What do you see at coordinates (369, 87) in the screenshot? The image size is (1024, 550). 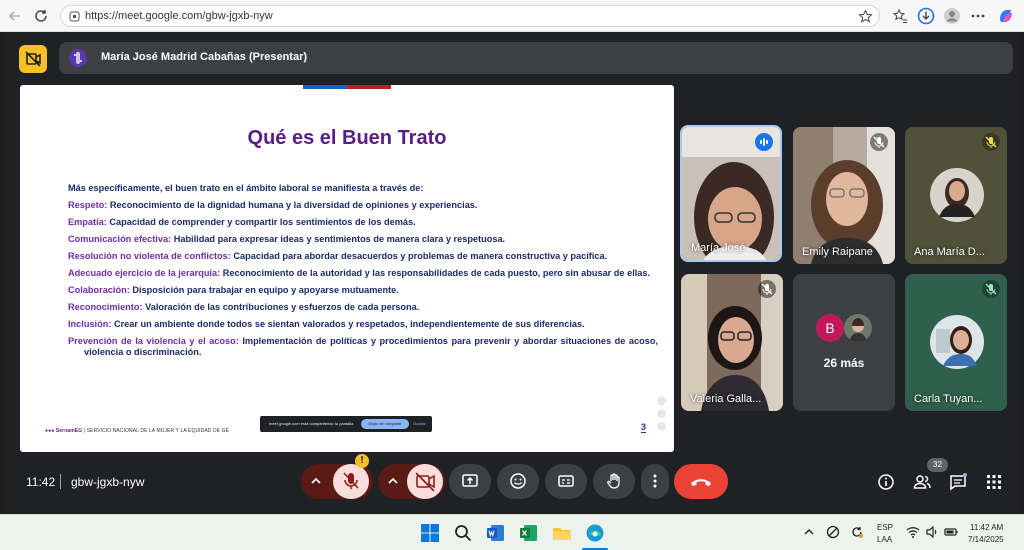 I see `slide-accent-red` at bounding box center [369, 87].